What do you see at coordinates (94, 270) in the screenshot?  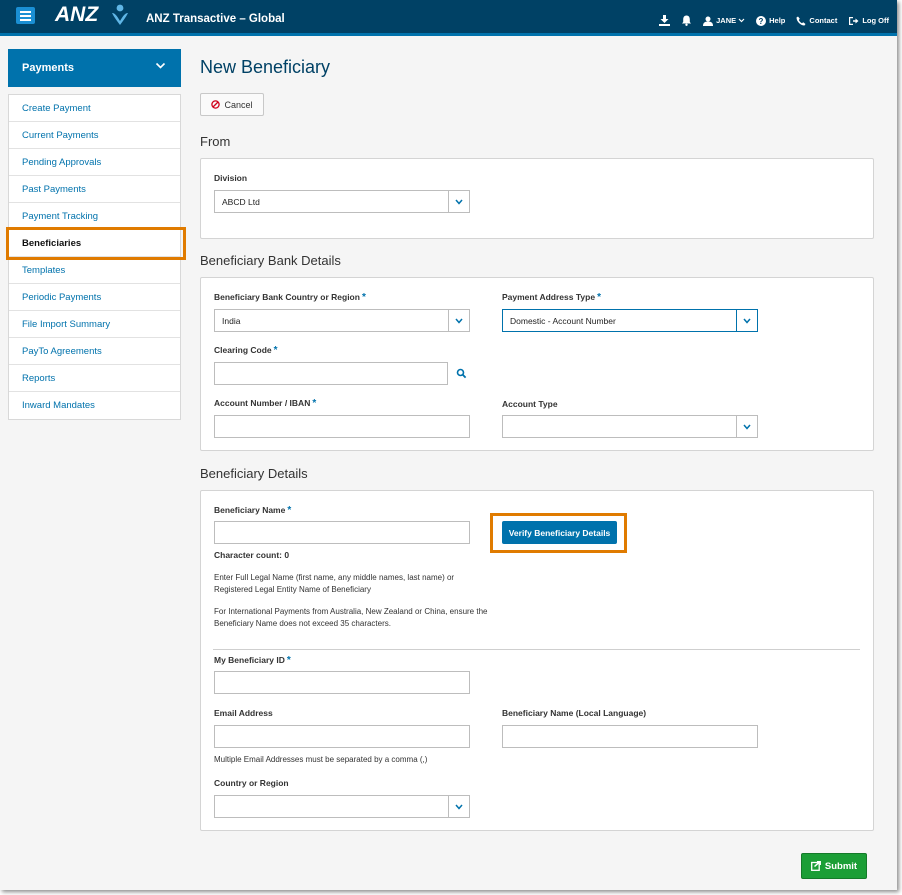 I see `sidebar-item-templates: Templates` at bounding box center [94, 270].